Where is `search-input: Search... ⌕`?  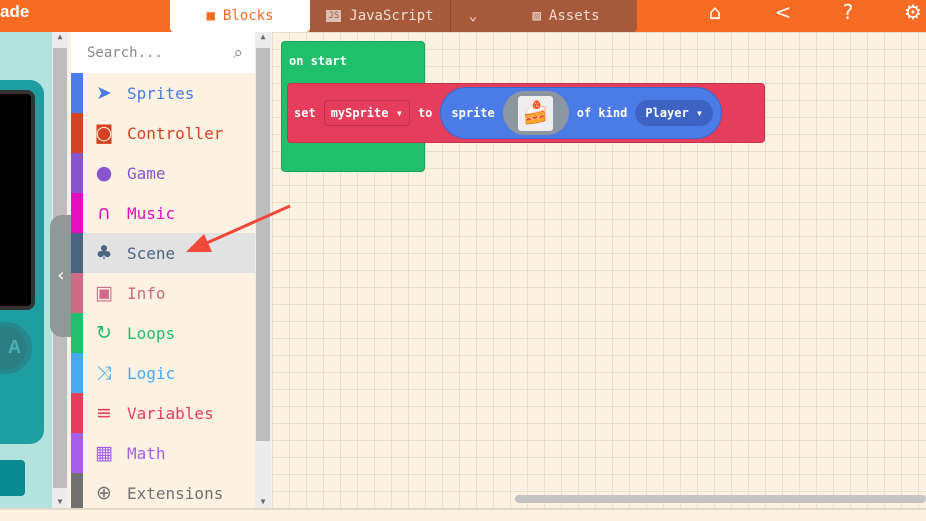 search-input: Search... ⌕ is located at coordinates (163, 52).